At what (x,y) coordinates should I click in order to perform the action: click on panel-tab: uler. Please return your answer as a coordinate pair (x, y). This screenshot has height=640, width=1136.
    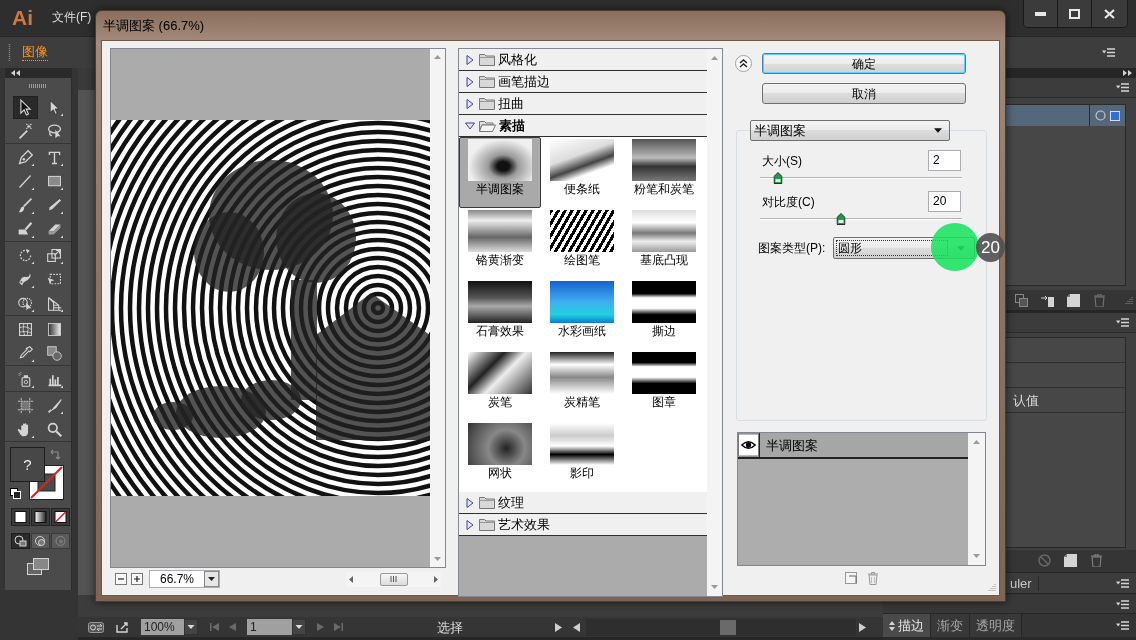
    Looking at the image, I should click on (1024, 583).